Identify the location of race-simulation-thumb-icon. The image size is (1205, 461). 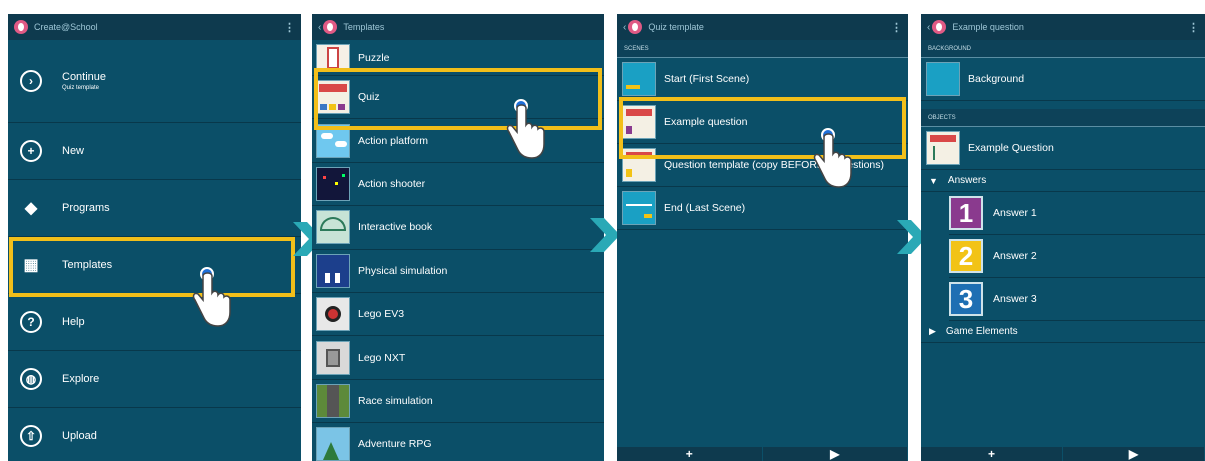
(333, 400).